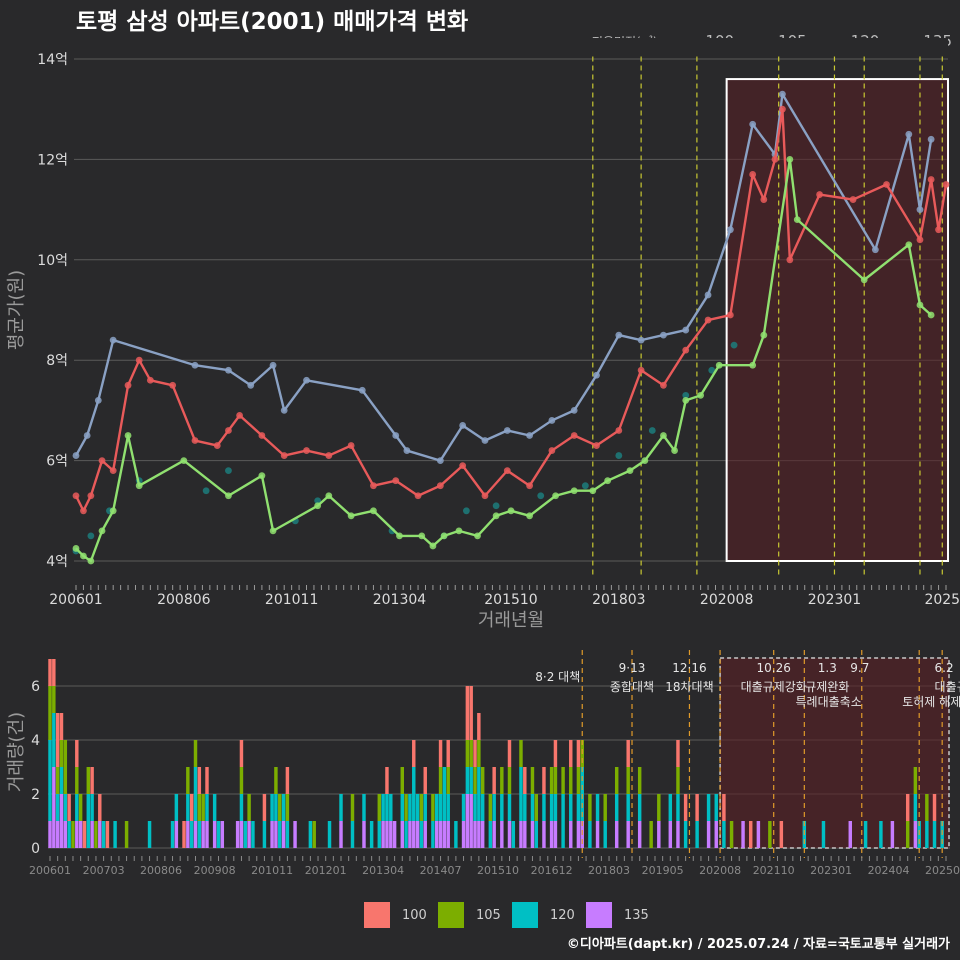  I want to click on bar-x-tick-label: 202110, so click(774, 870).